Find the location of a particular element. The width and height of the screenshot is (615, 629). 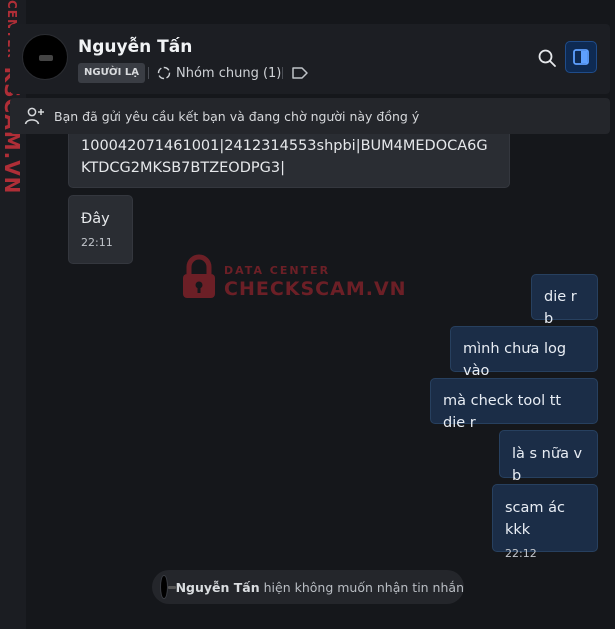

message-bubble-incoming: Đây 22:11 is located at coordinates (100, 229).